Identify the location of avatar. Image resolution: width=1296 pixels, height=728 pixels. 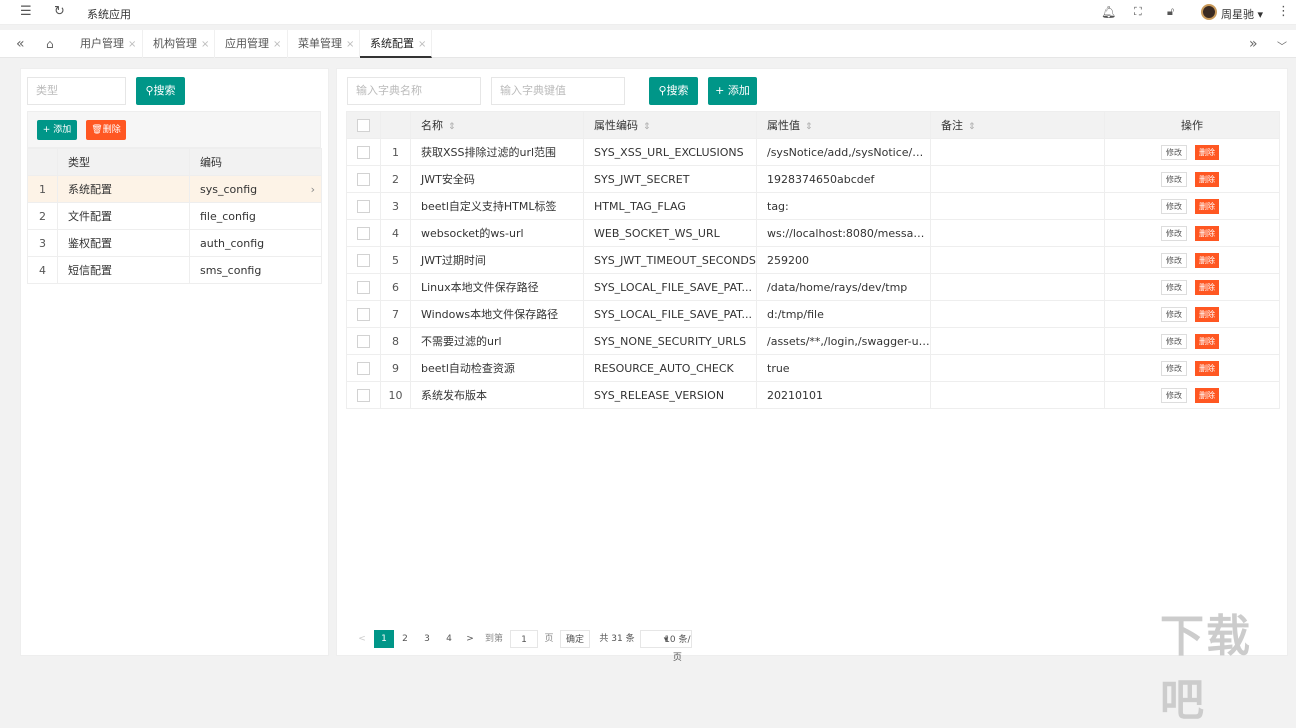
(1209, 12).